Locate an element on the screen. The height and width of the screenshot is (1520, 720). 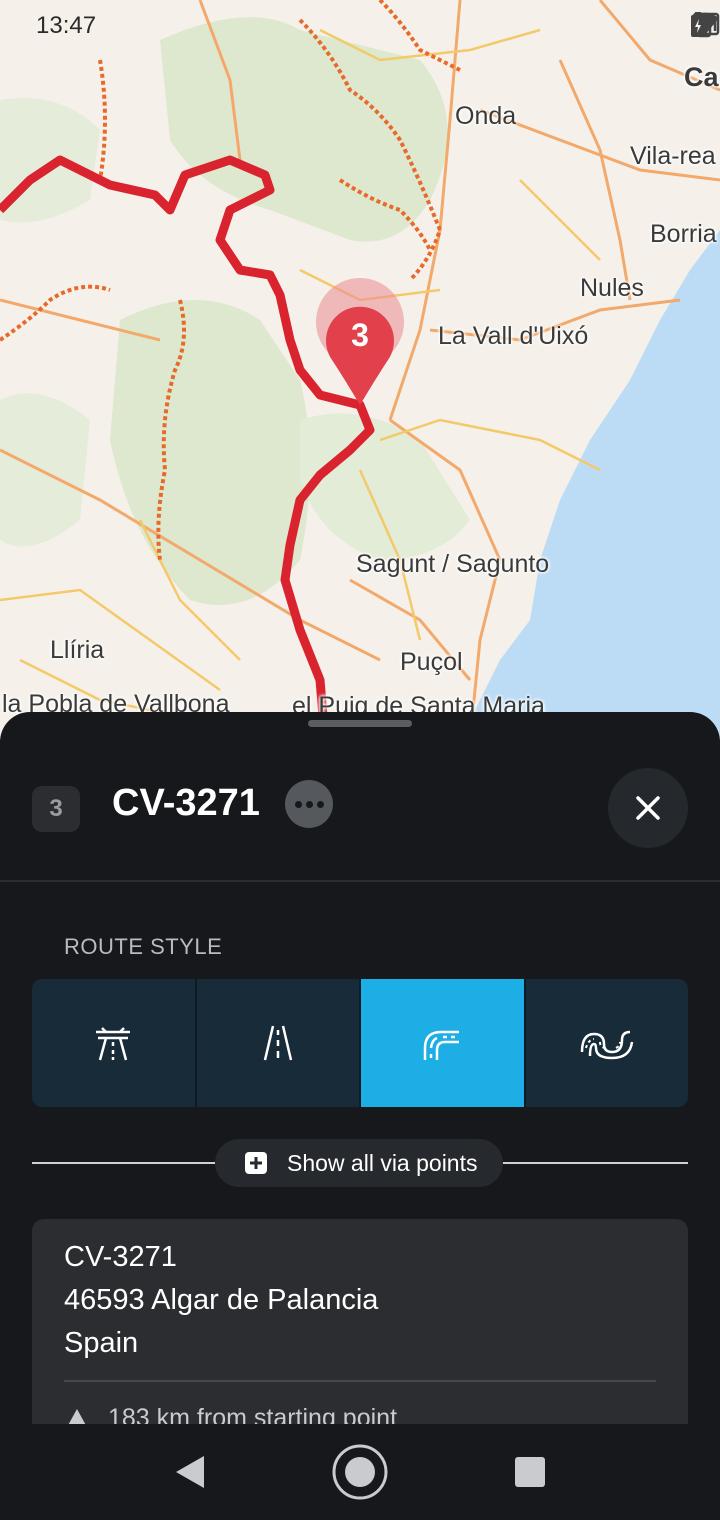
map-label-vila-real: Vila-rea is located at coordinates (673, 156).